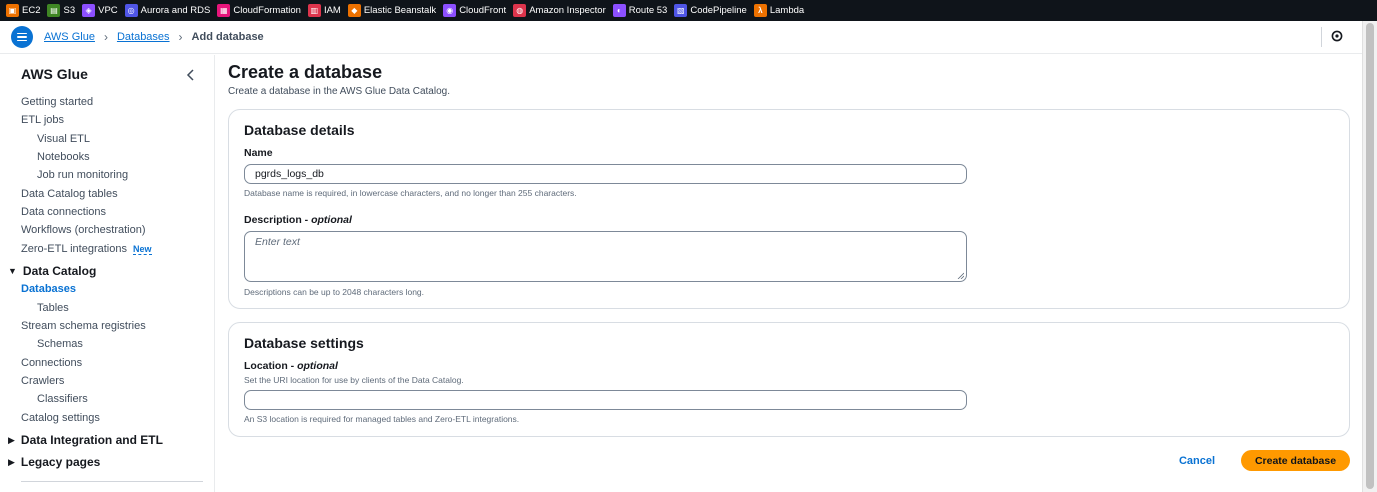 Image resolution: width=1377 pixels, height=492 pixels. I want to click on settings-icon, so click(1337, 36).